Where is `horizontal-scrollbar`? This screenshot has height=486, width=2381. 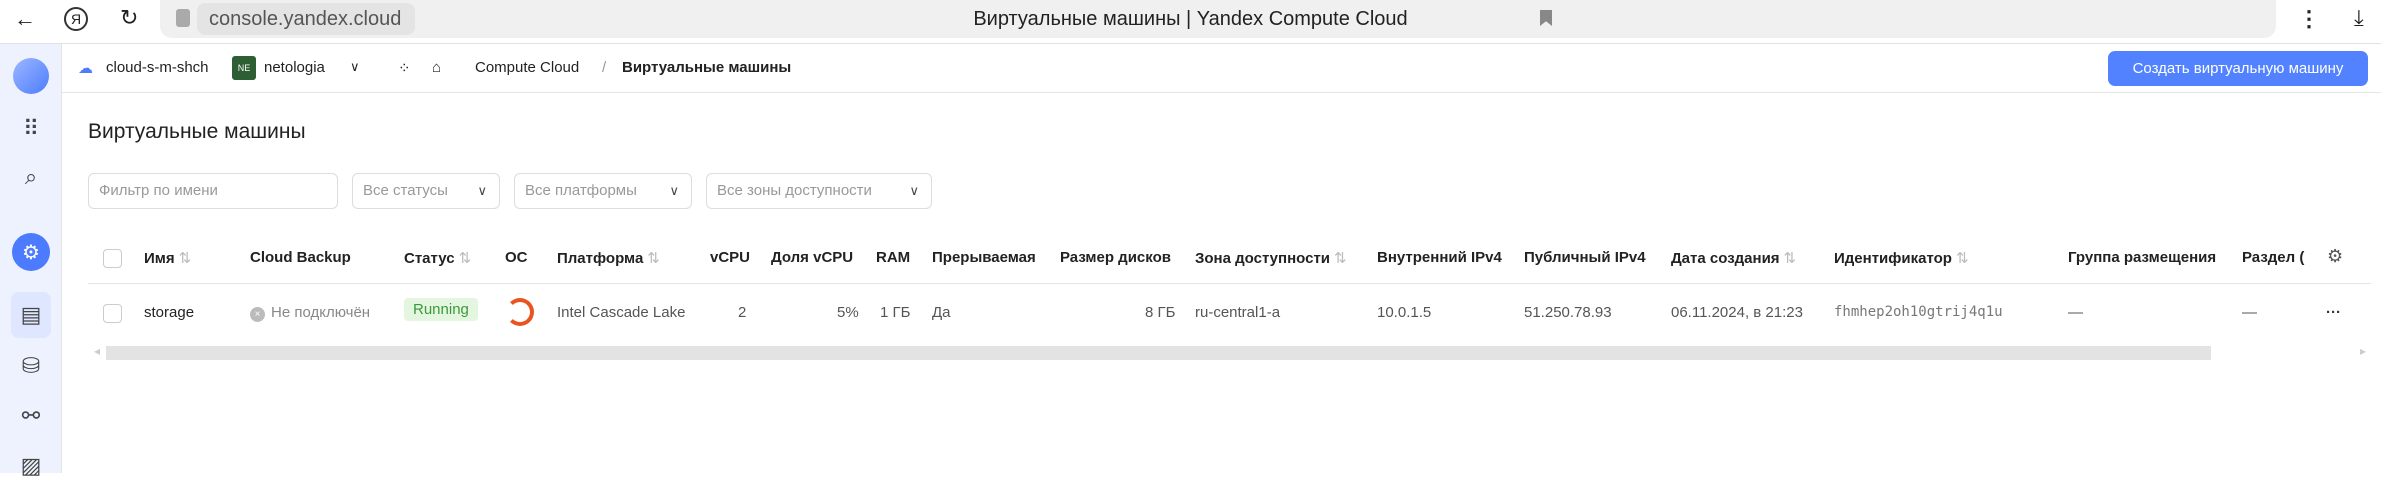
horizontal-scrollbar is located at coordinates (1158, 353).